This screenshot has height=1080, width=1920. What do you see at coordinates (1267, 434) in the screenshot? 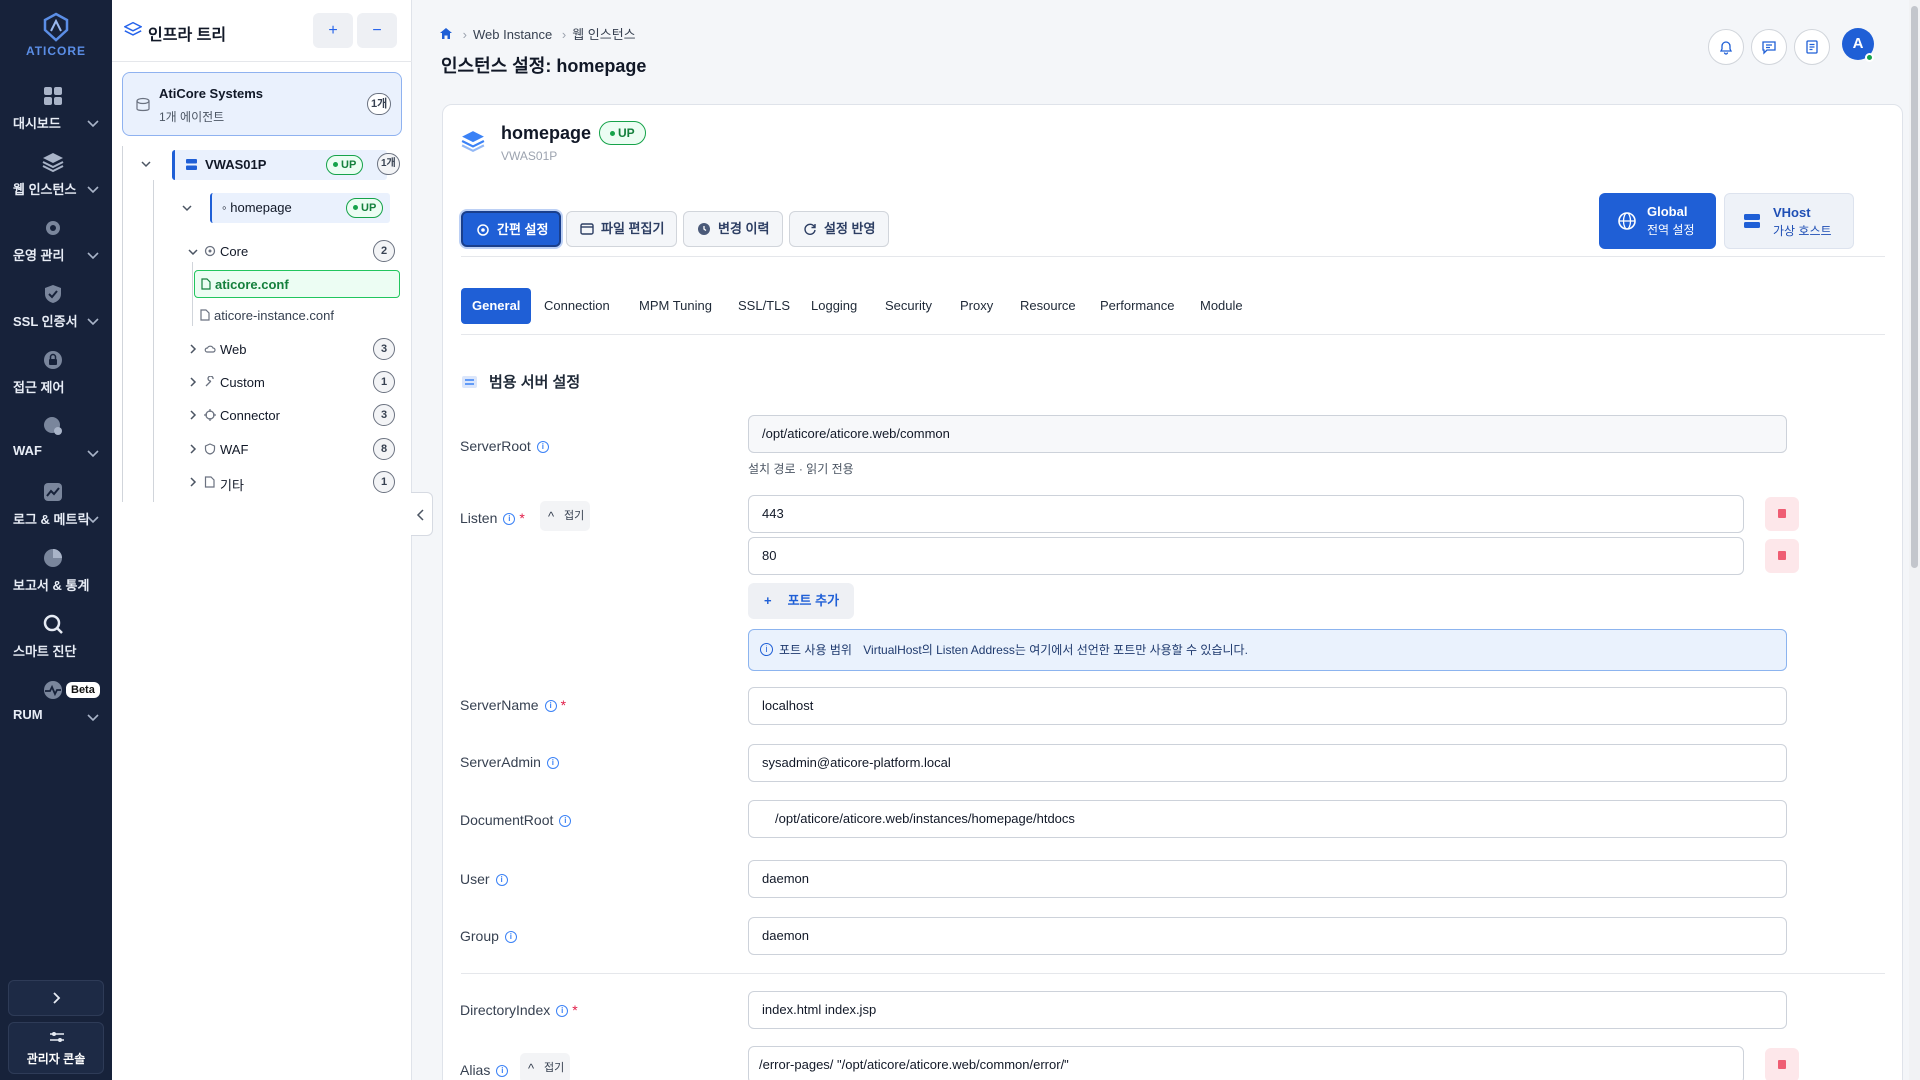
I see `serverroot-input: /opt/aticore/aticore.web/common` at bounding box center [1267, 434].